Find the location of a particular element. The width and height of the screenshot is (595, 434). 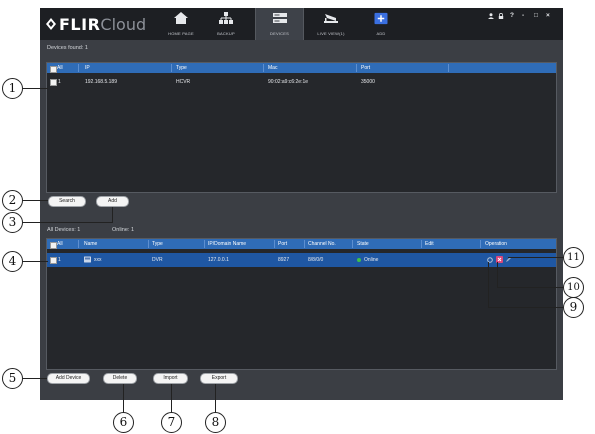

tab-label: BACKUP is located at coordinates (226, 33).